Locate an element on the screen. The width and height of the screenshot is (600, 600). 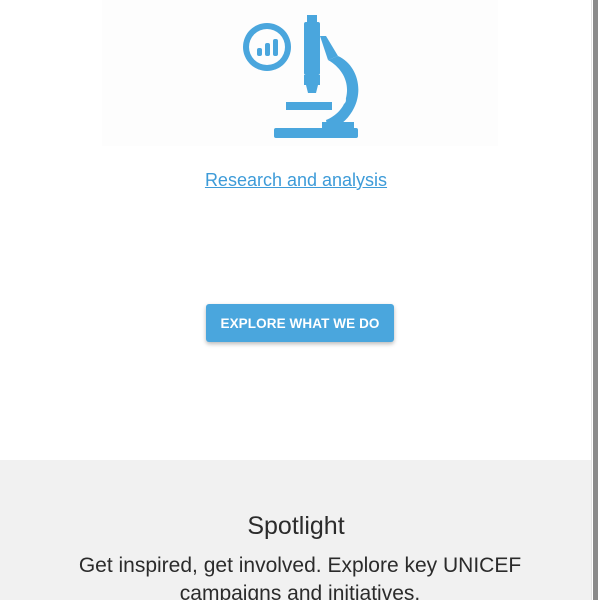
scrollbar is located at coordinates (595, 300).